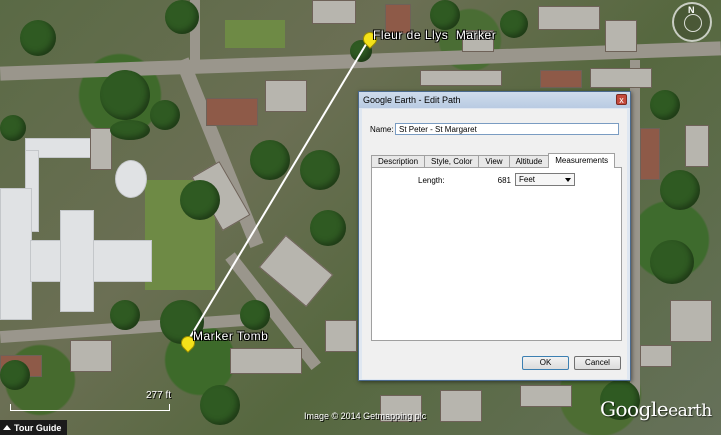 The height and width of the screenshot is (435, 721). I want to click on logo-google: Google, so click(634, 409).